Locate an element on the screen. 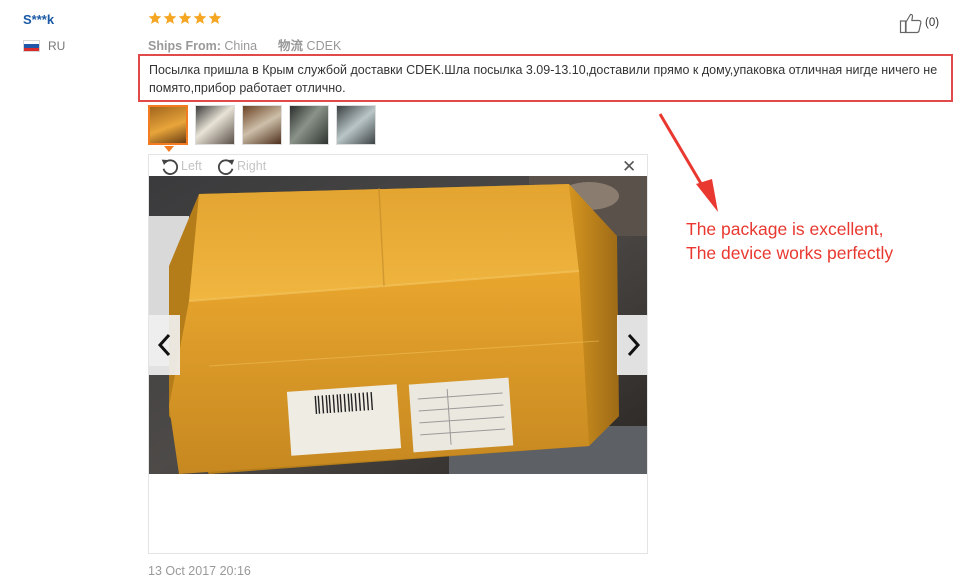 This screenshot has width=973, height=585. chevron-left-icon is located at coordinates (163, 345).